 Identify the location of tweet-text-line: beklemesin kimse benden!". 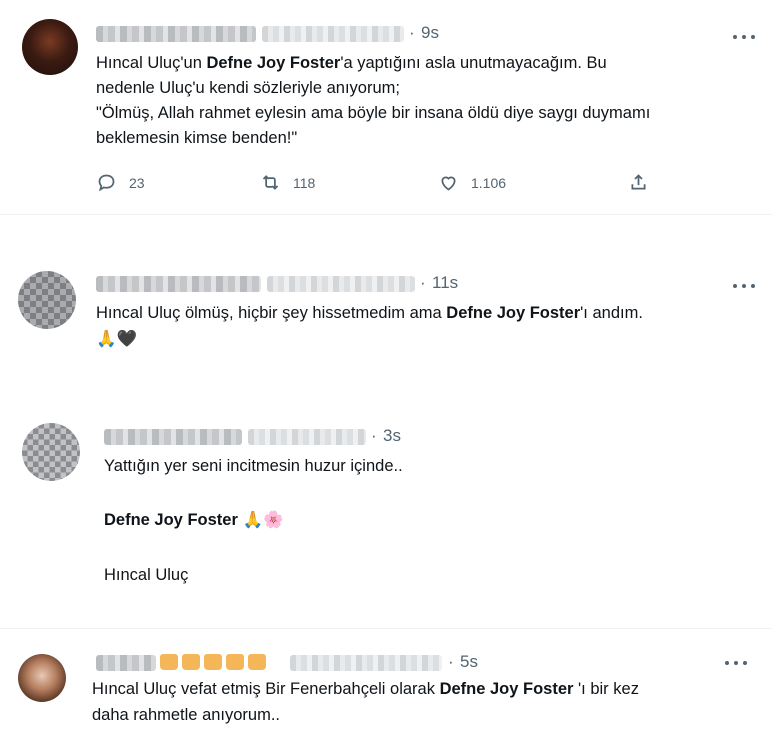
(197, 138).